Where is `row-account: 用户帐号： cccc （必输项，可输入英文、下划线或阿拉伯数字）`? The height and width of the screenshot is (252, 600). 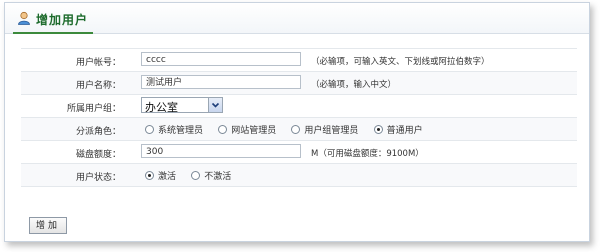 row-account: 用户帐号： cccc （必输项，可输入英文、下划线或阿拉伯数字） is located at coordinates (299, 60).